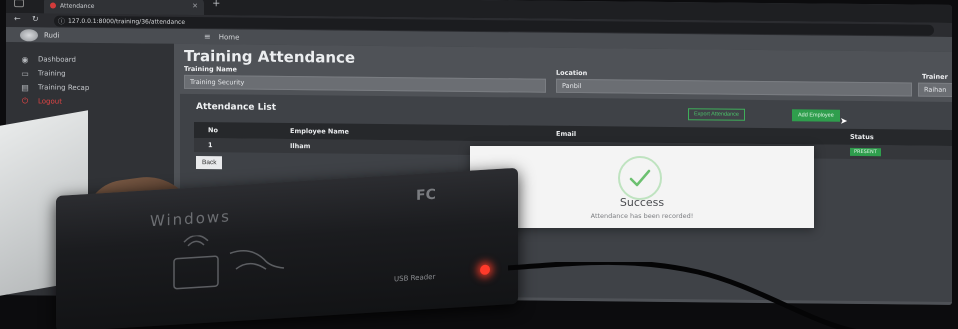 Image resolution: width=958 pixels, height=329 pixels. I want to click on sidebar-item-label: Training Recap, so click(64, 87).